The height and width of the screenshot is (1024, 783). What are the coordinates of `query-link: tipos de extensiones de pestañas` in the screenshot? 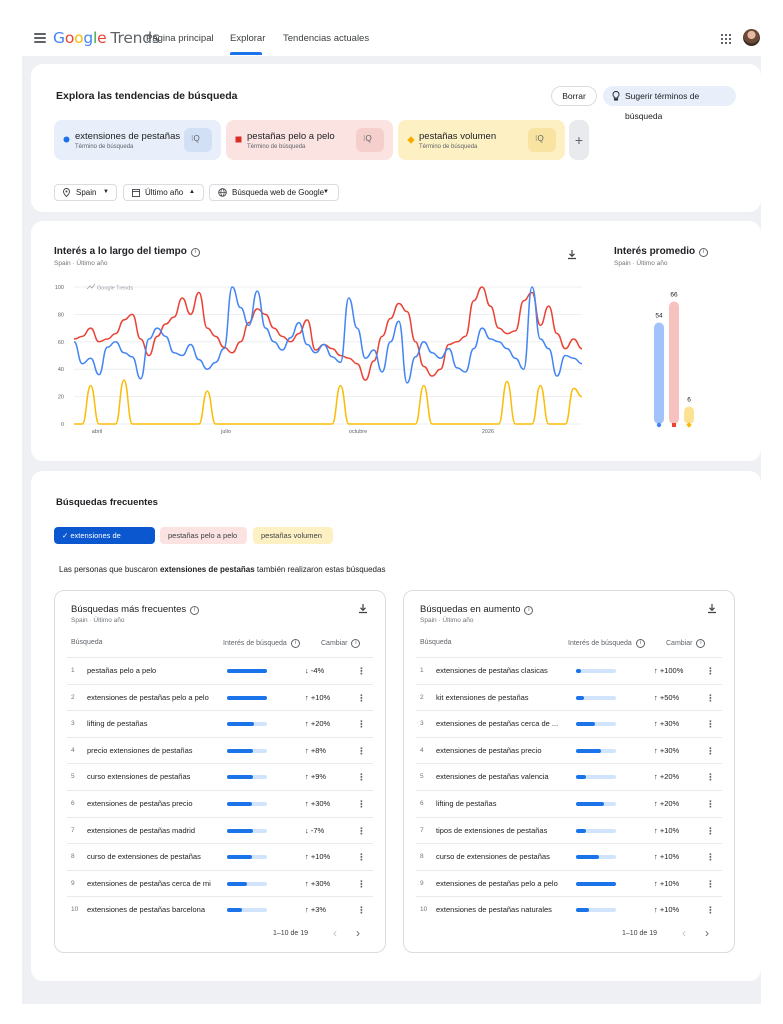 It's located at (506, 830).